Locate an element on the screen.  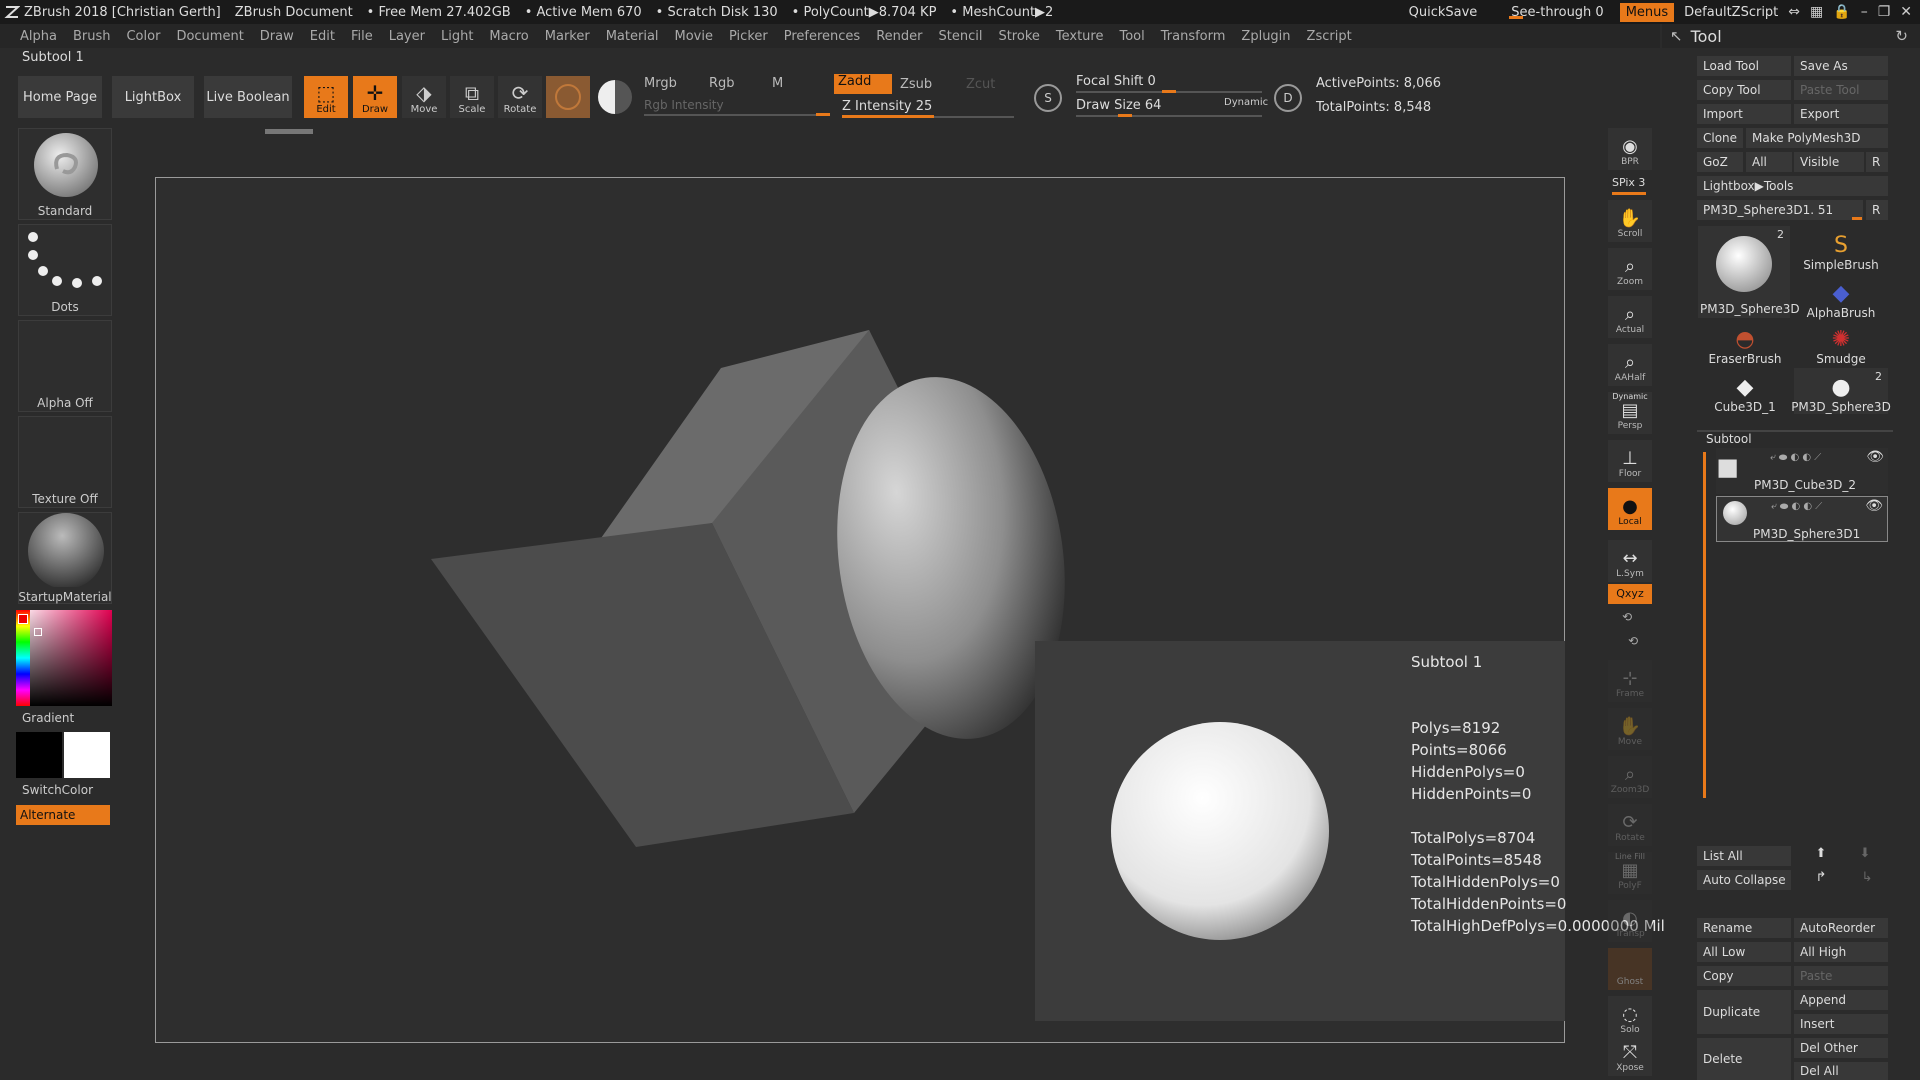
palette-refresh-icon: ↻ is located at coordinates (1901, 36).